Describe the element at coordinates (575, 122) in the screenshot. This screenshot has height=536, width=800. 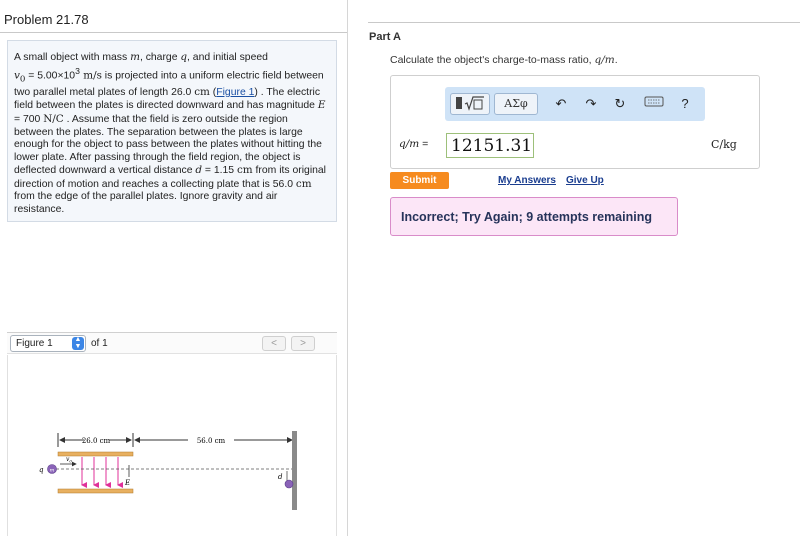
I see `answer-box: ΑΣφ ↶ ↷ ↻ ? q/m = 12151.31 C/kg` at that location.